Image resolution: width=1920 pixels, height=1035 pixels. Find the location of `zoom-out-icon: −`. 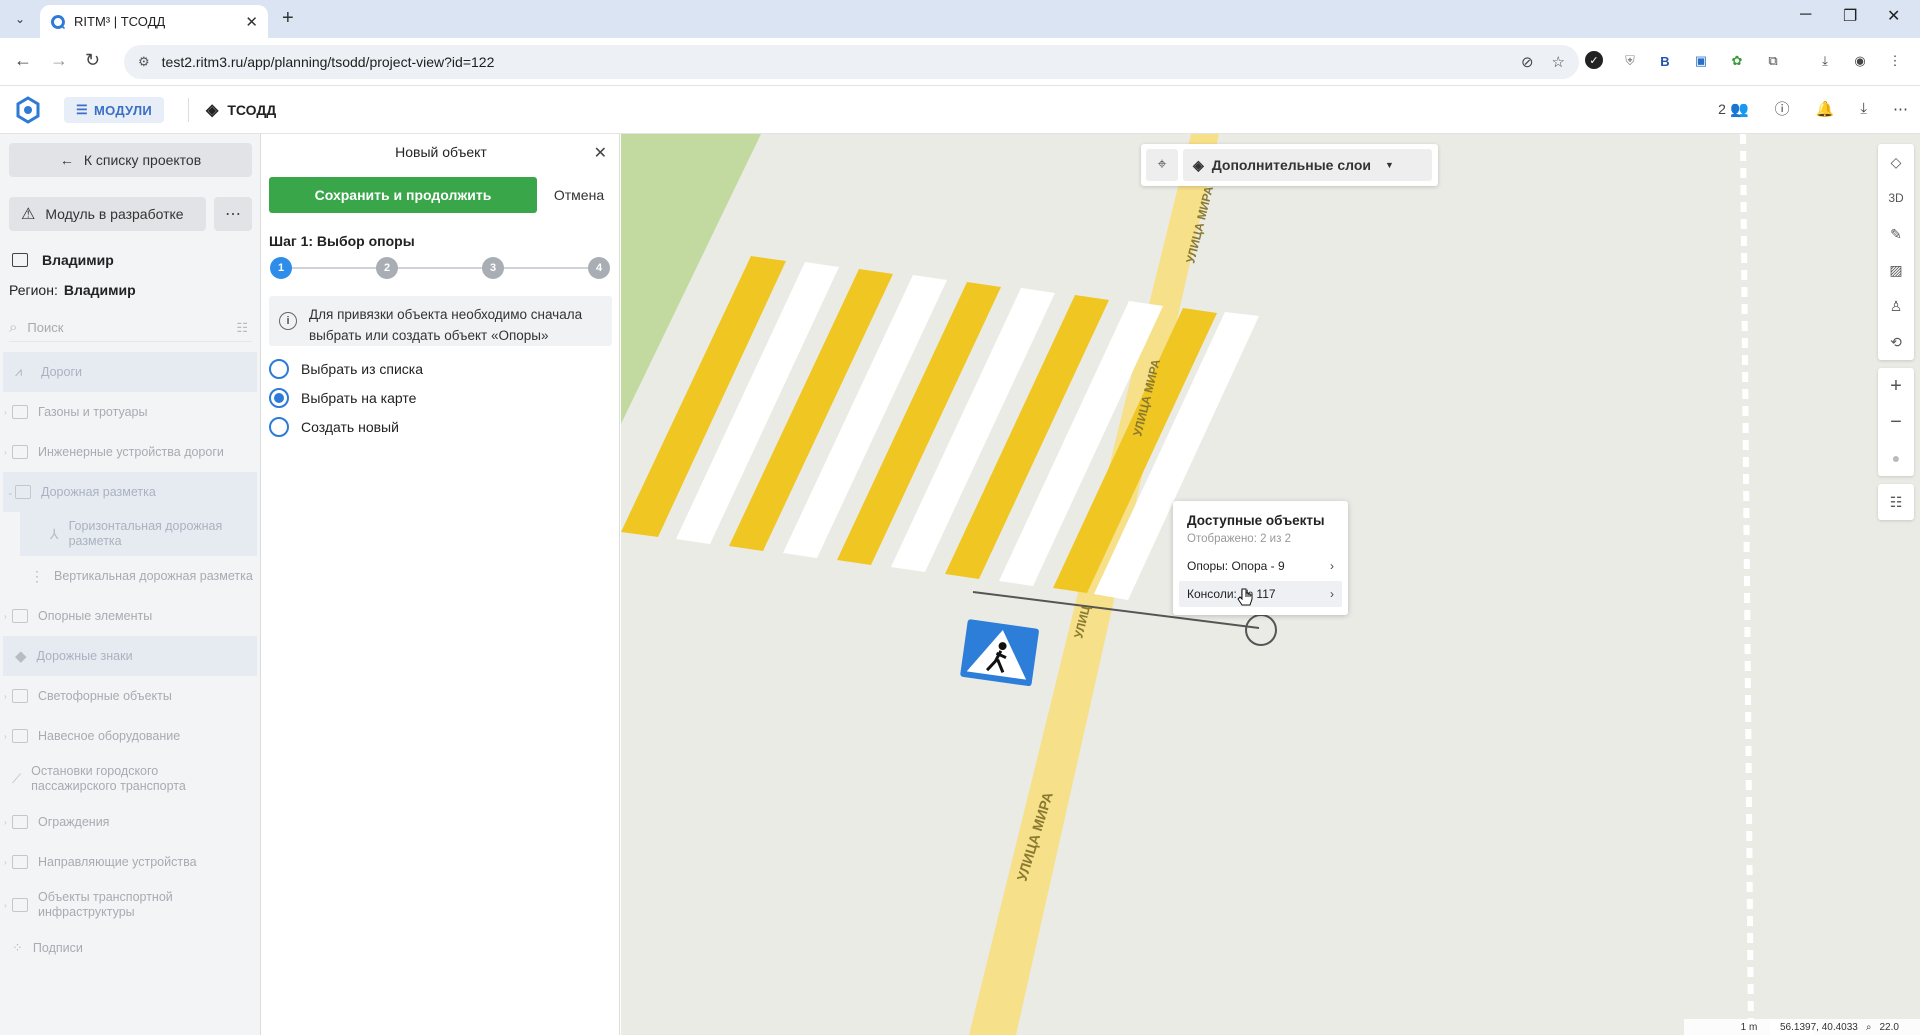

zoom-out-icon: − is located at coordinates (1896, 422).